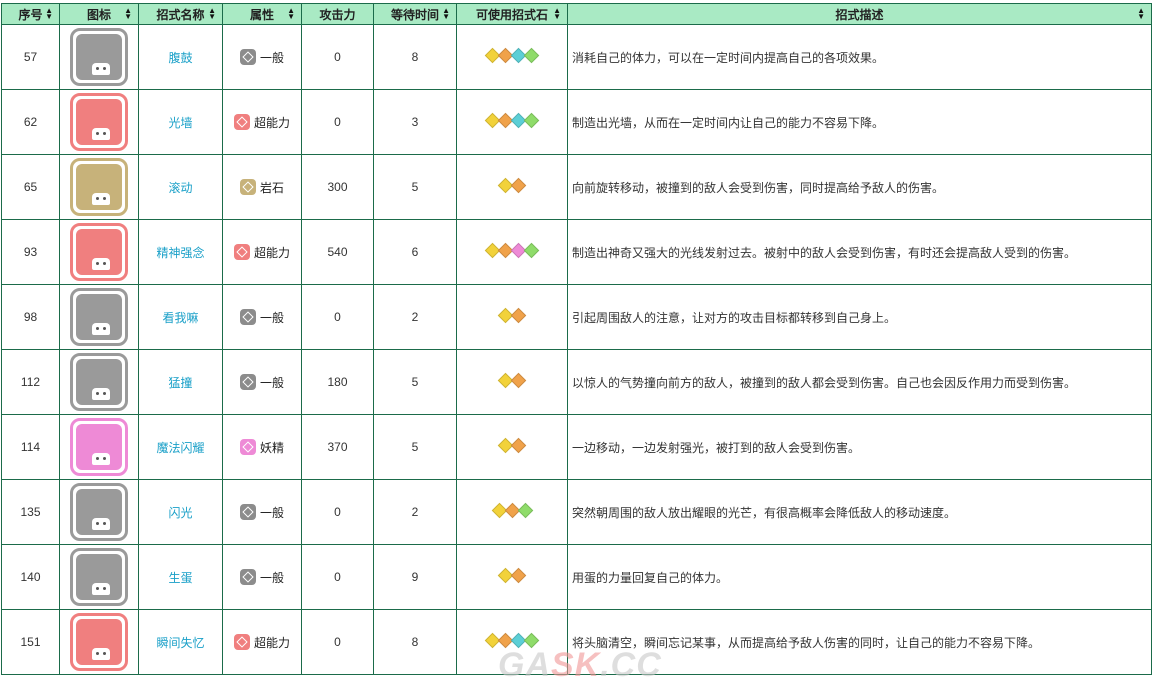 This screenshot has width=1153, height=689. I want to click on col-header-name: 招式名称 ▲ ▼, so click(180, 14).